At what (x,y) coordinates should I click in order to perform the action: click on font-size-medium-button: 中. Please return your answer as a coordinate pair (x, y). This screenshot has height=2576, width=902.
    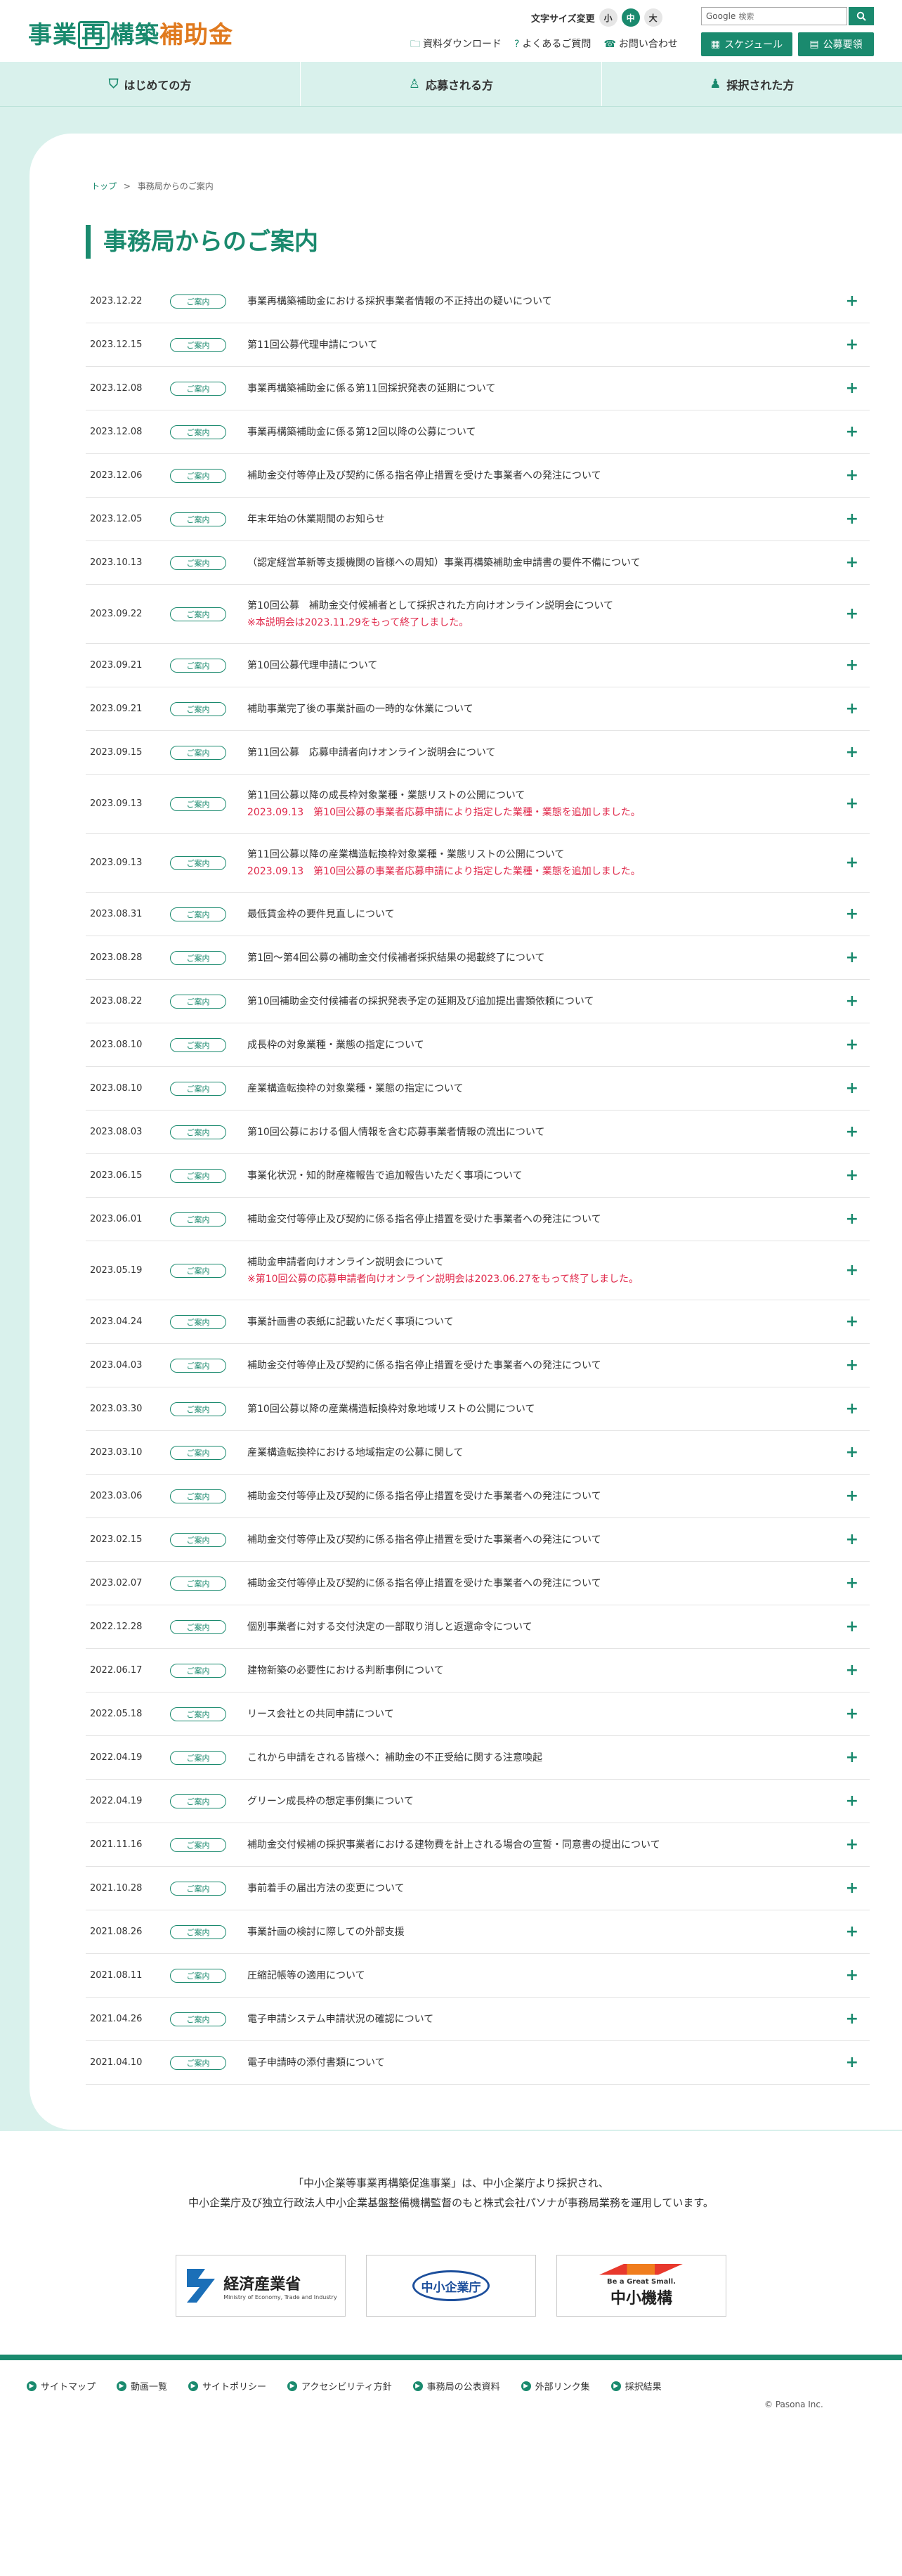
    Looking at the image, I should click on (631, 17).